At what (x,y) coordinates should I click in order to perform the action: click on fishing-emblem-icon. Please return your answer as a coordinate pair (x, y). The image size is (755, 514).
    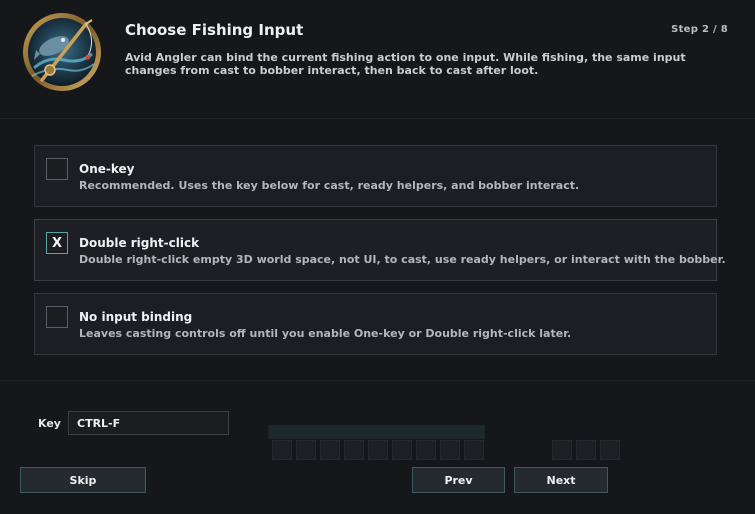
    Looking at the image, I should click on (62, 52).